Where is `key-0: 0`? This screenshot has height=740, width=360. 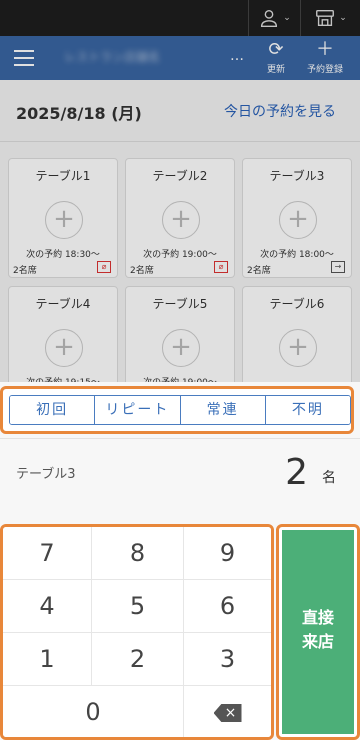 key-0: 0 is located at coordinates (93, 711).